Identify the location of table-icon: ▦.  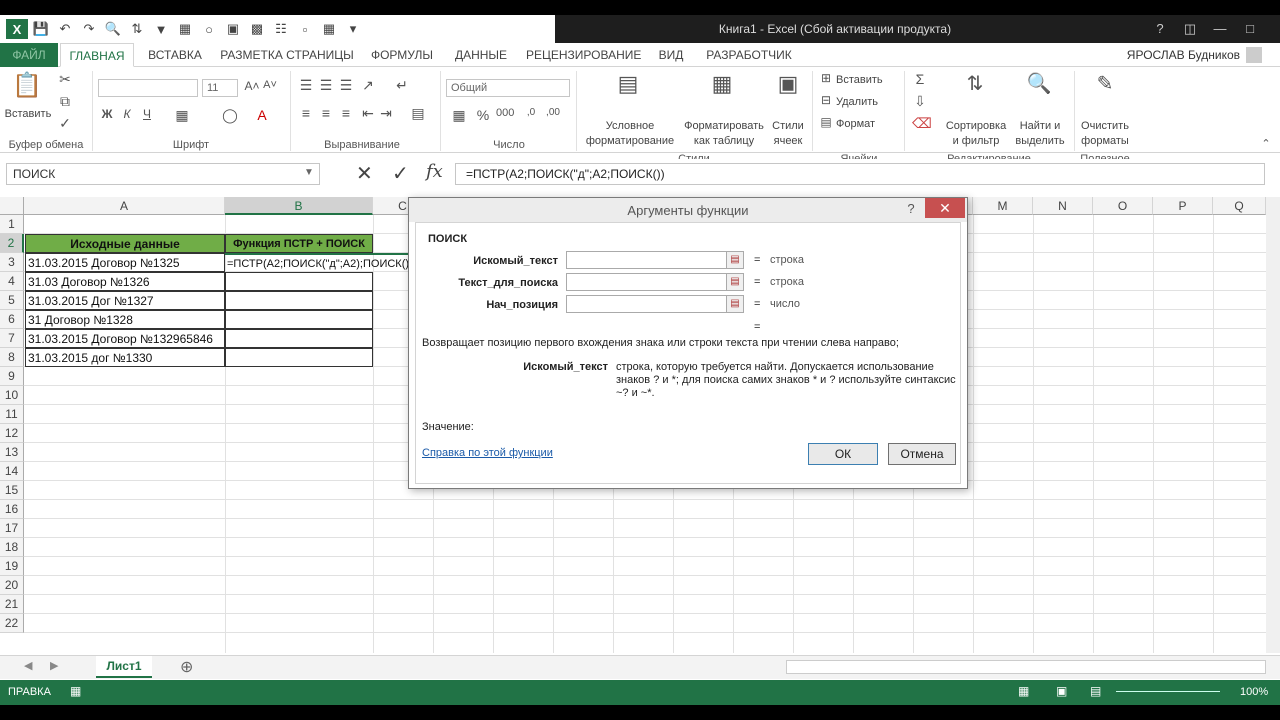
(329, 29).